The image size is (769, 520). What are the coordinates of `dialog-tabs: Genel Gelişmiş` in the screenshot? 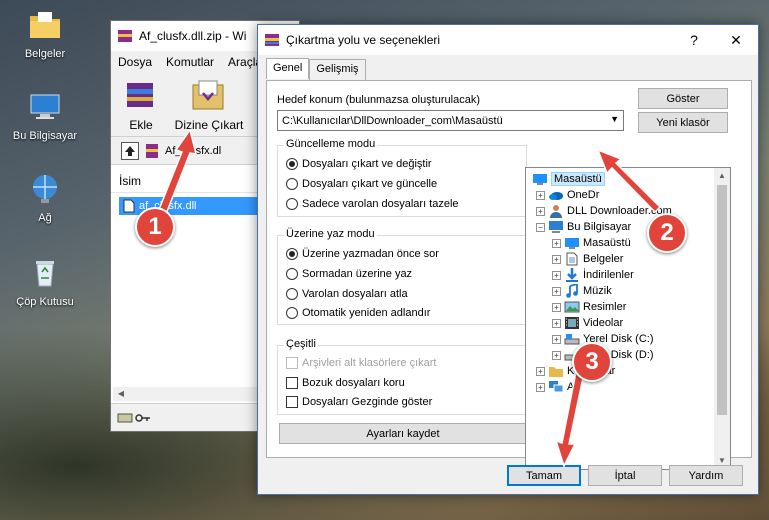 It's located at (316, 69).